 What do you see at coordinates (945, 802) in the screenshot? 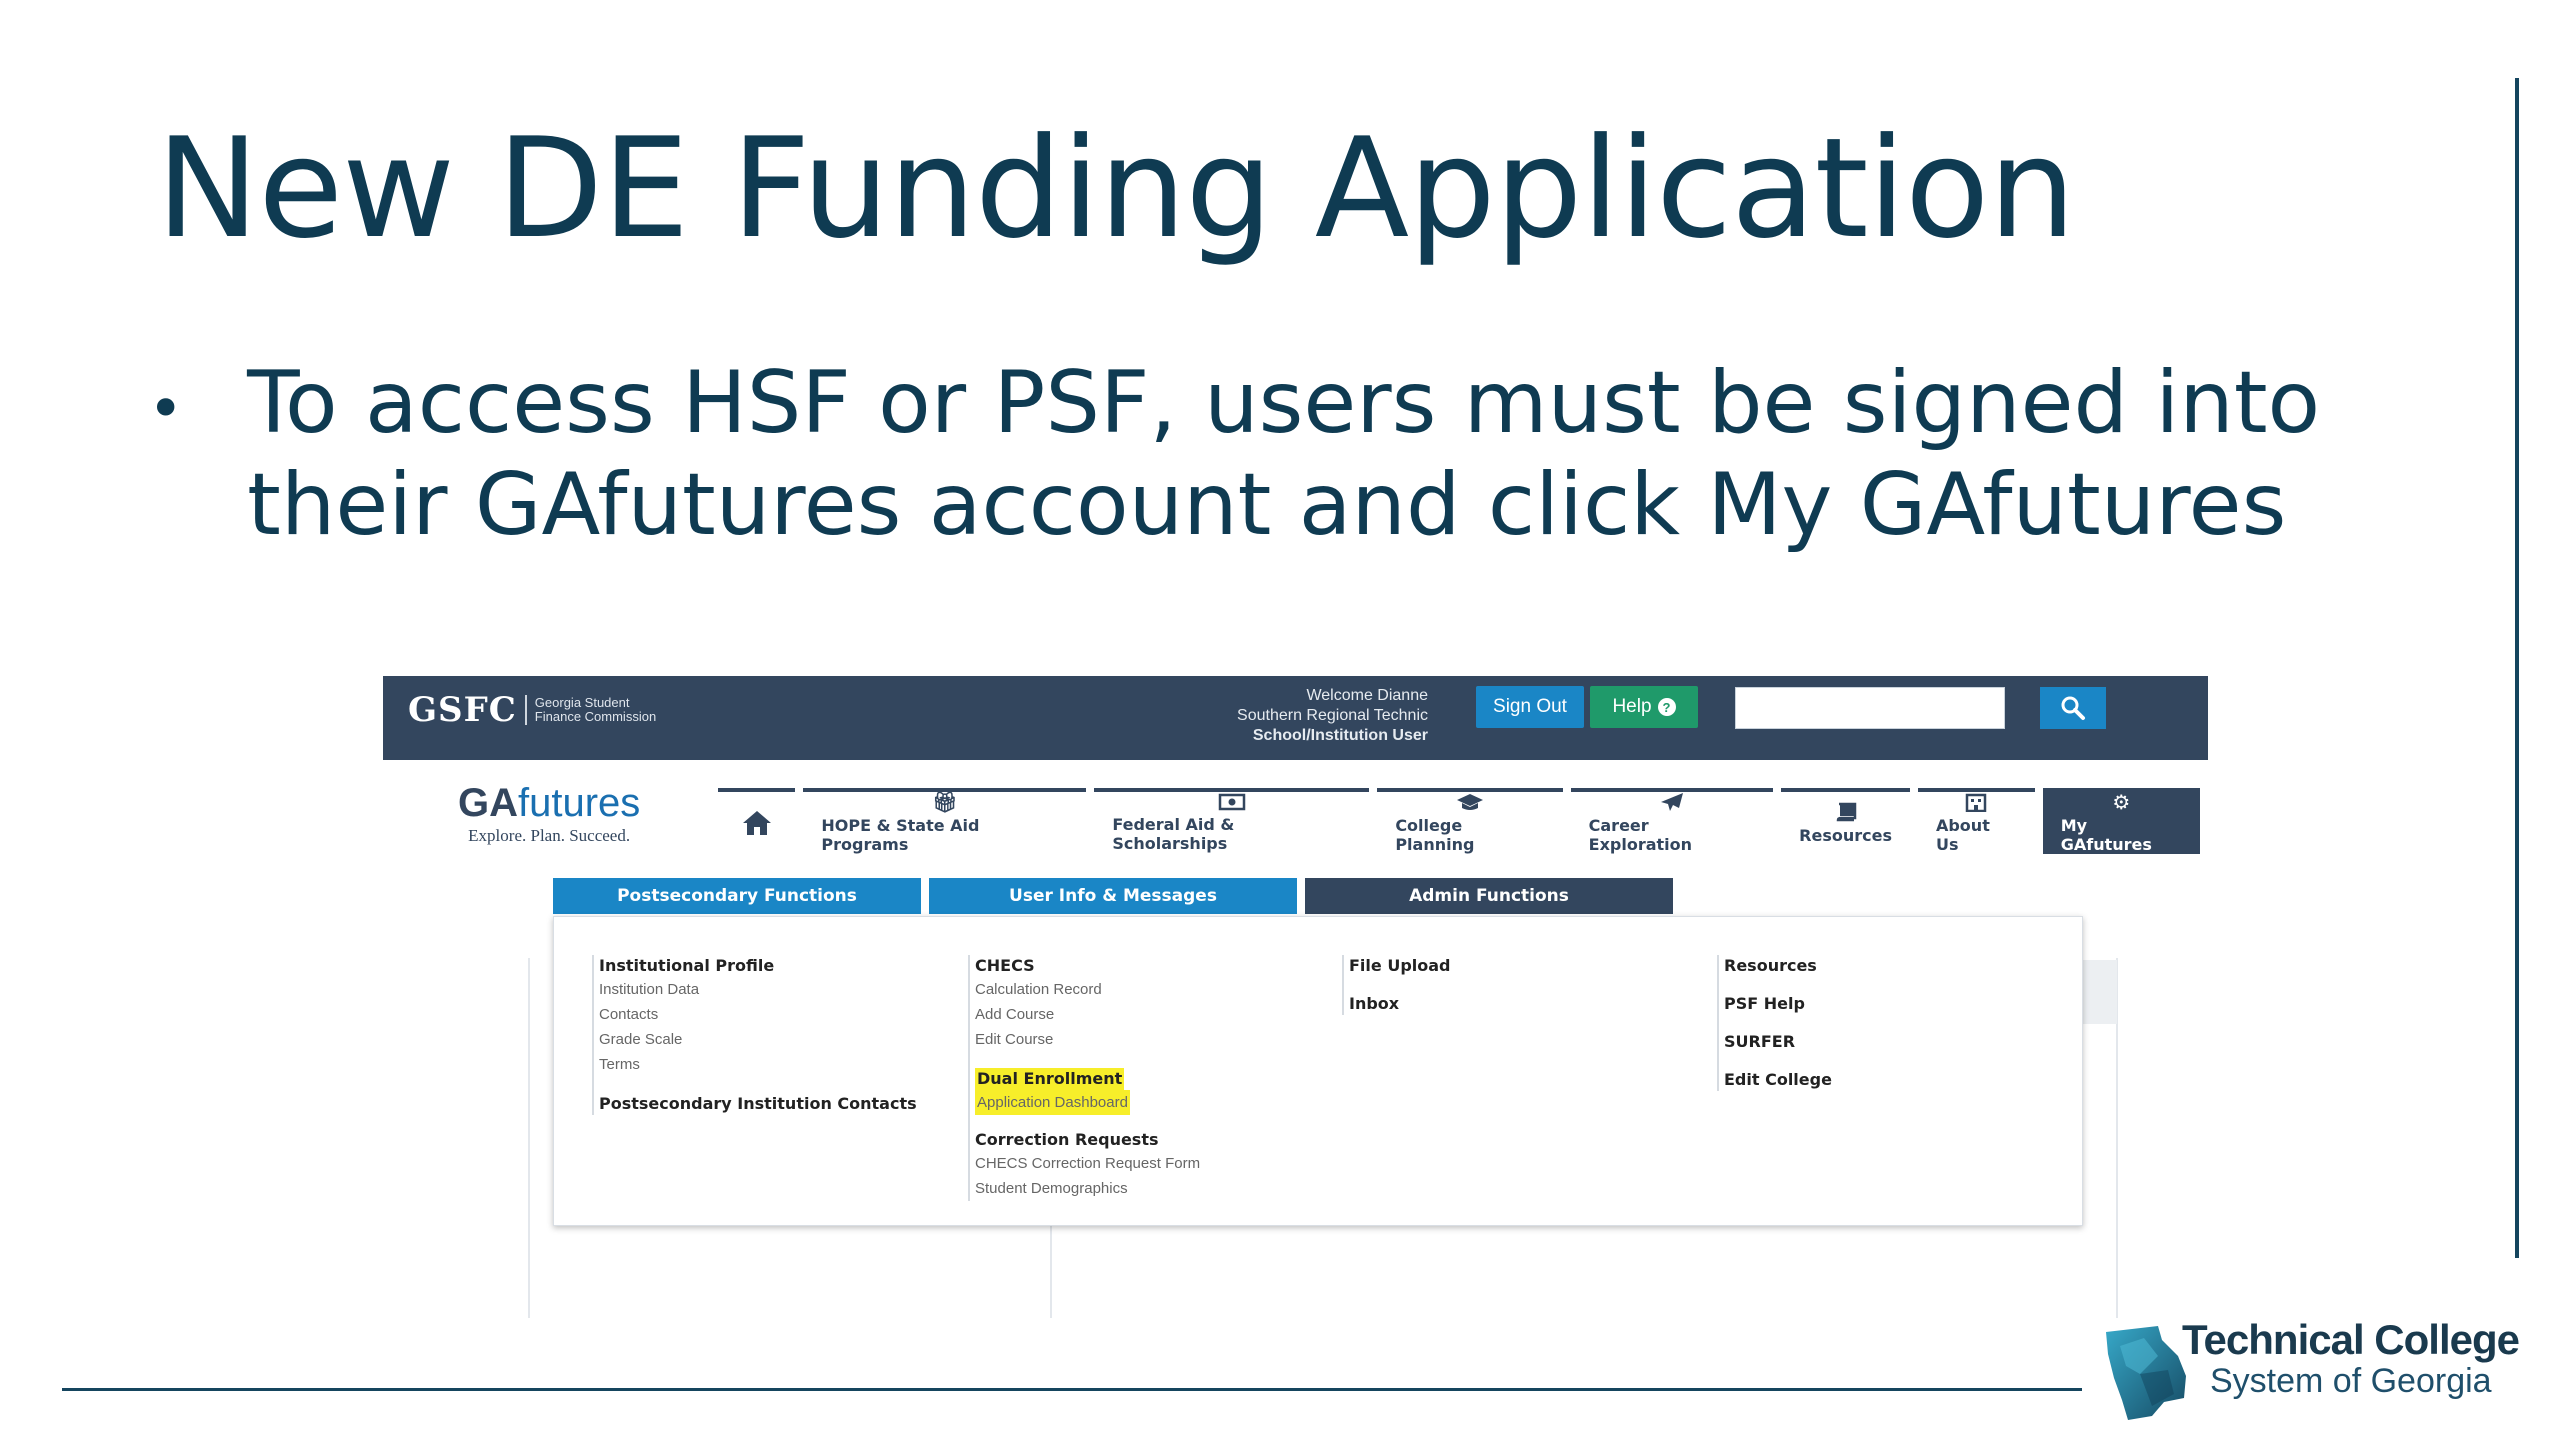
I see `gift-icon: 🎁︎` at bounding box center [945, 802].